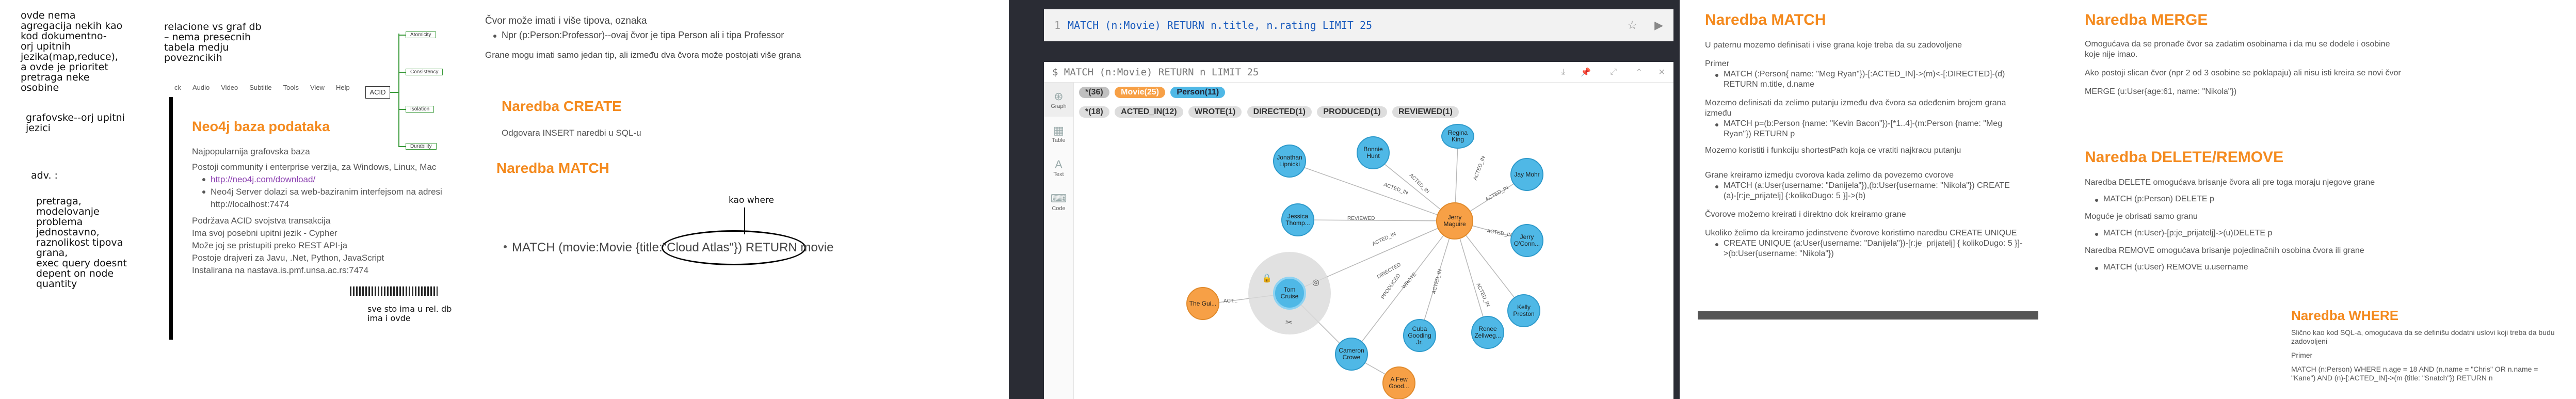  Describe the element at coordinates (1215, 112) in the screenshot. I see `chip-wrote: WROTE(1)` at that location.